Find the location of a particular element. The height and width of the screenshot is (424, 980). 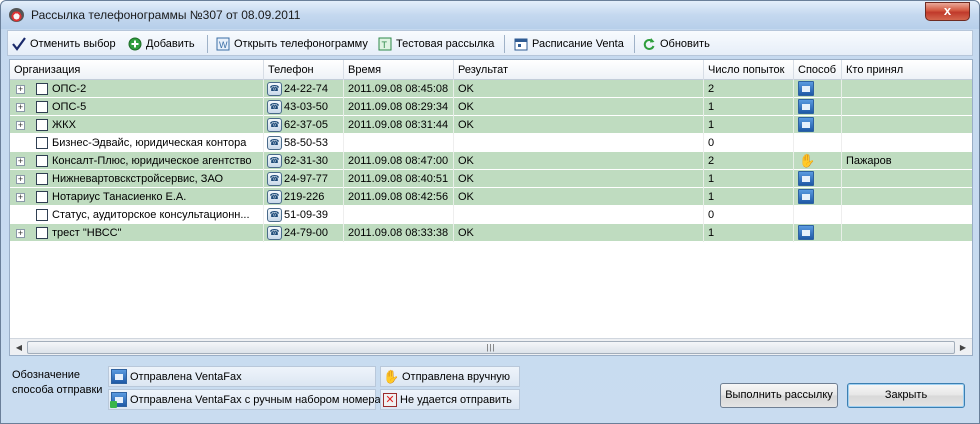

open-document-icon: W is located at coordinates (223, 44).